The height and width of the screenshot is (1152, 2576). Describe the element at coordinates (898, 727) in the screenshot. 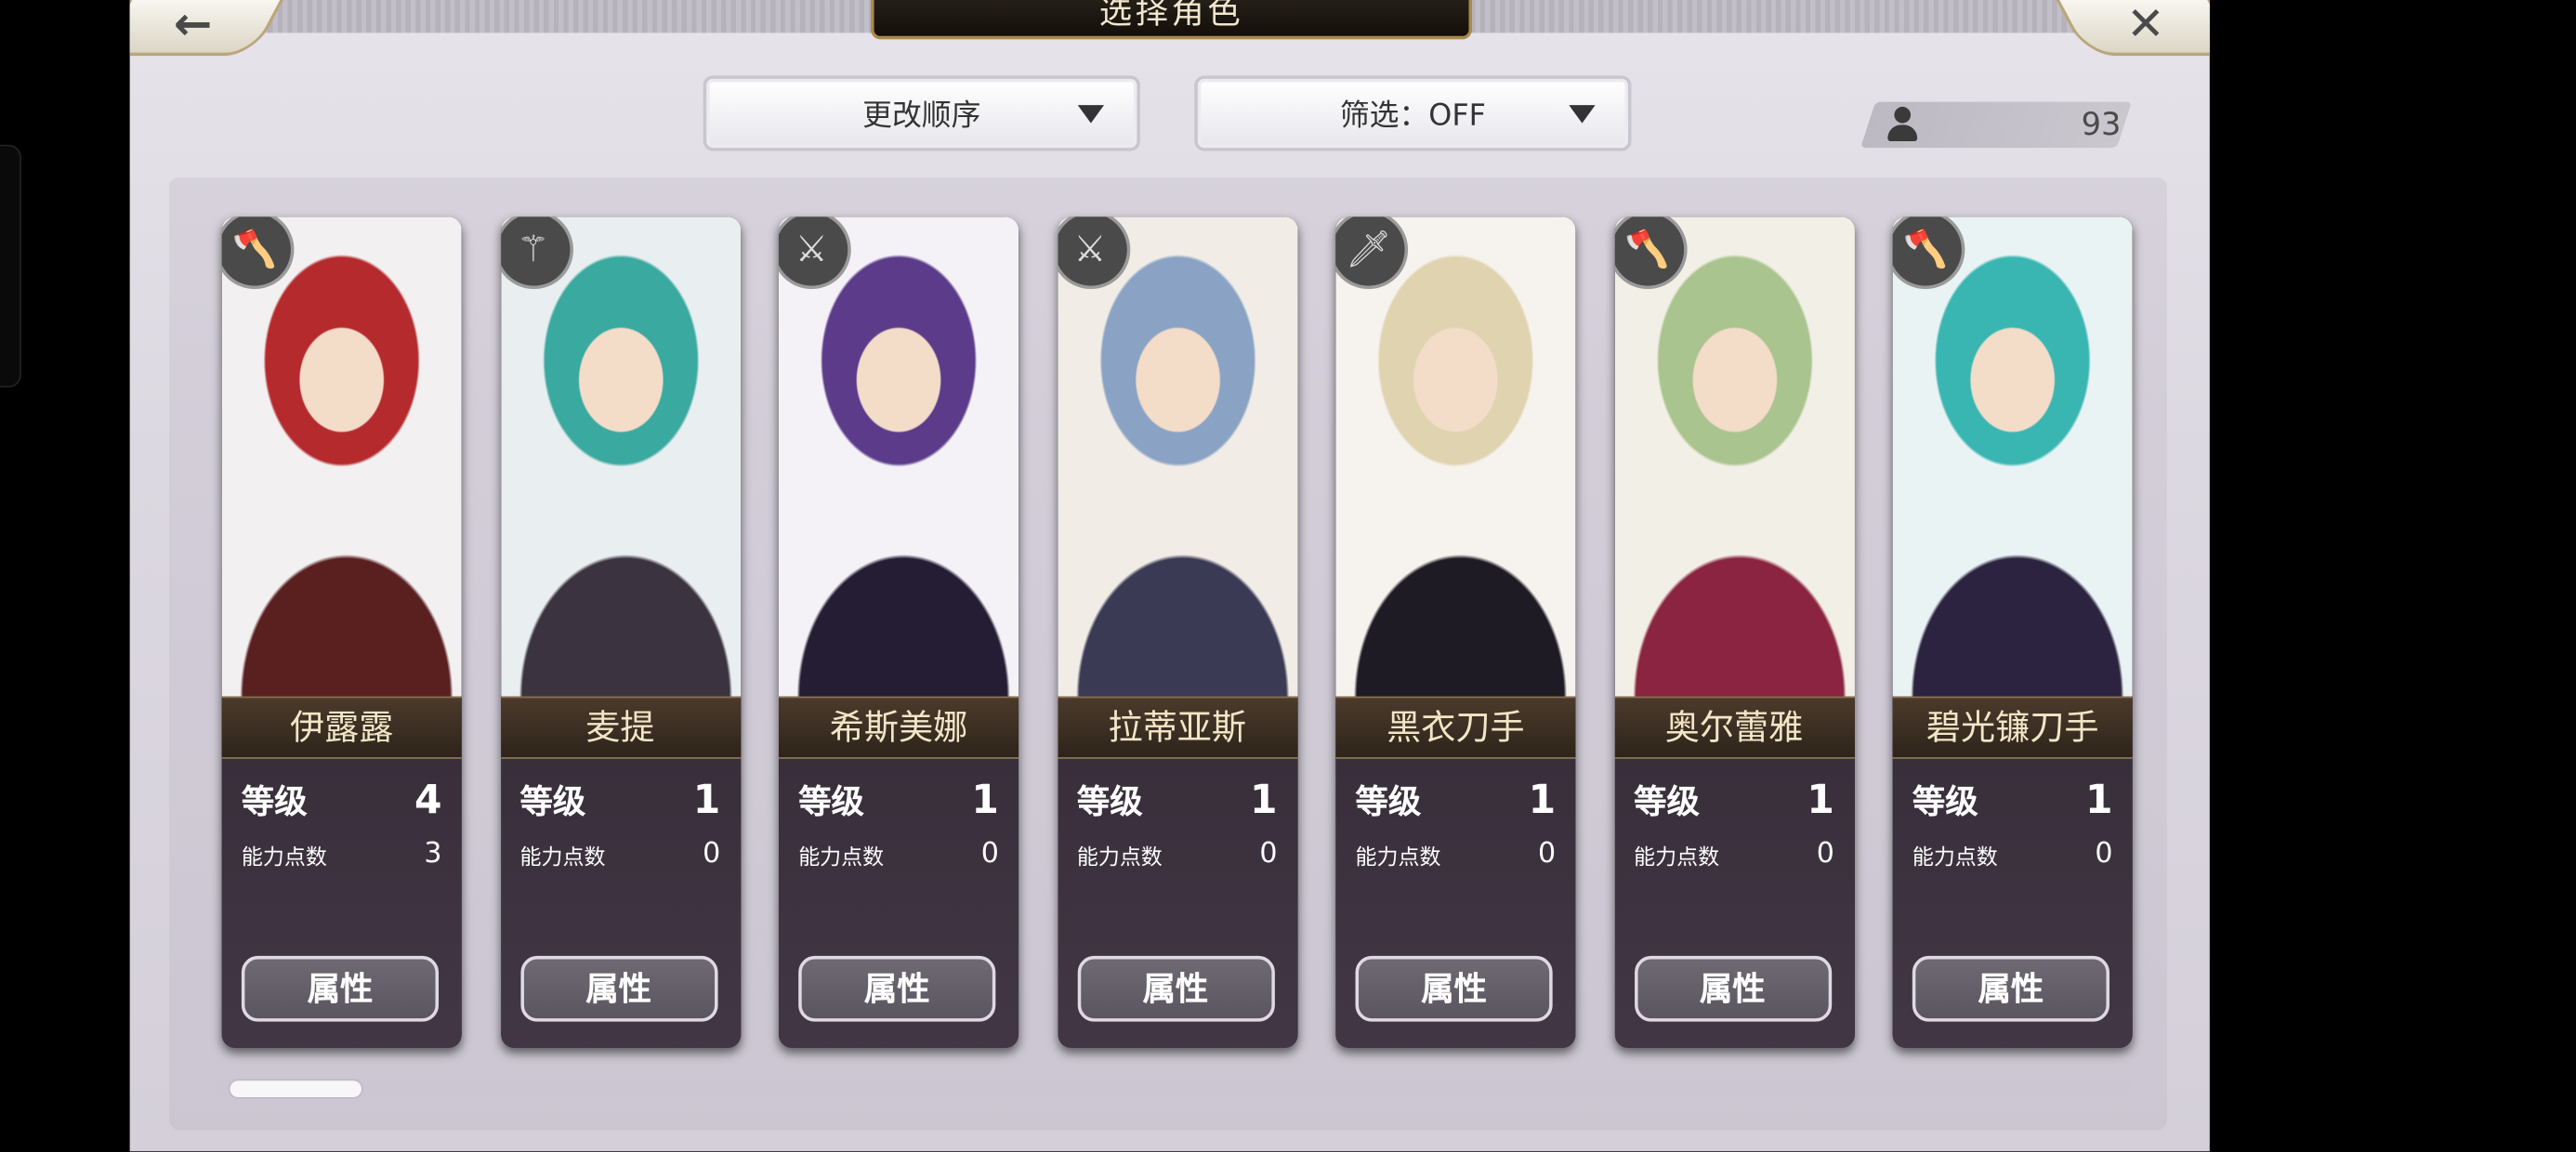

I see `character-name: 希斯美娜` at that location.